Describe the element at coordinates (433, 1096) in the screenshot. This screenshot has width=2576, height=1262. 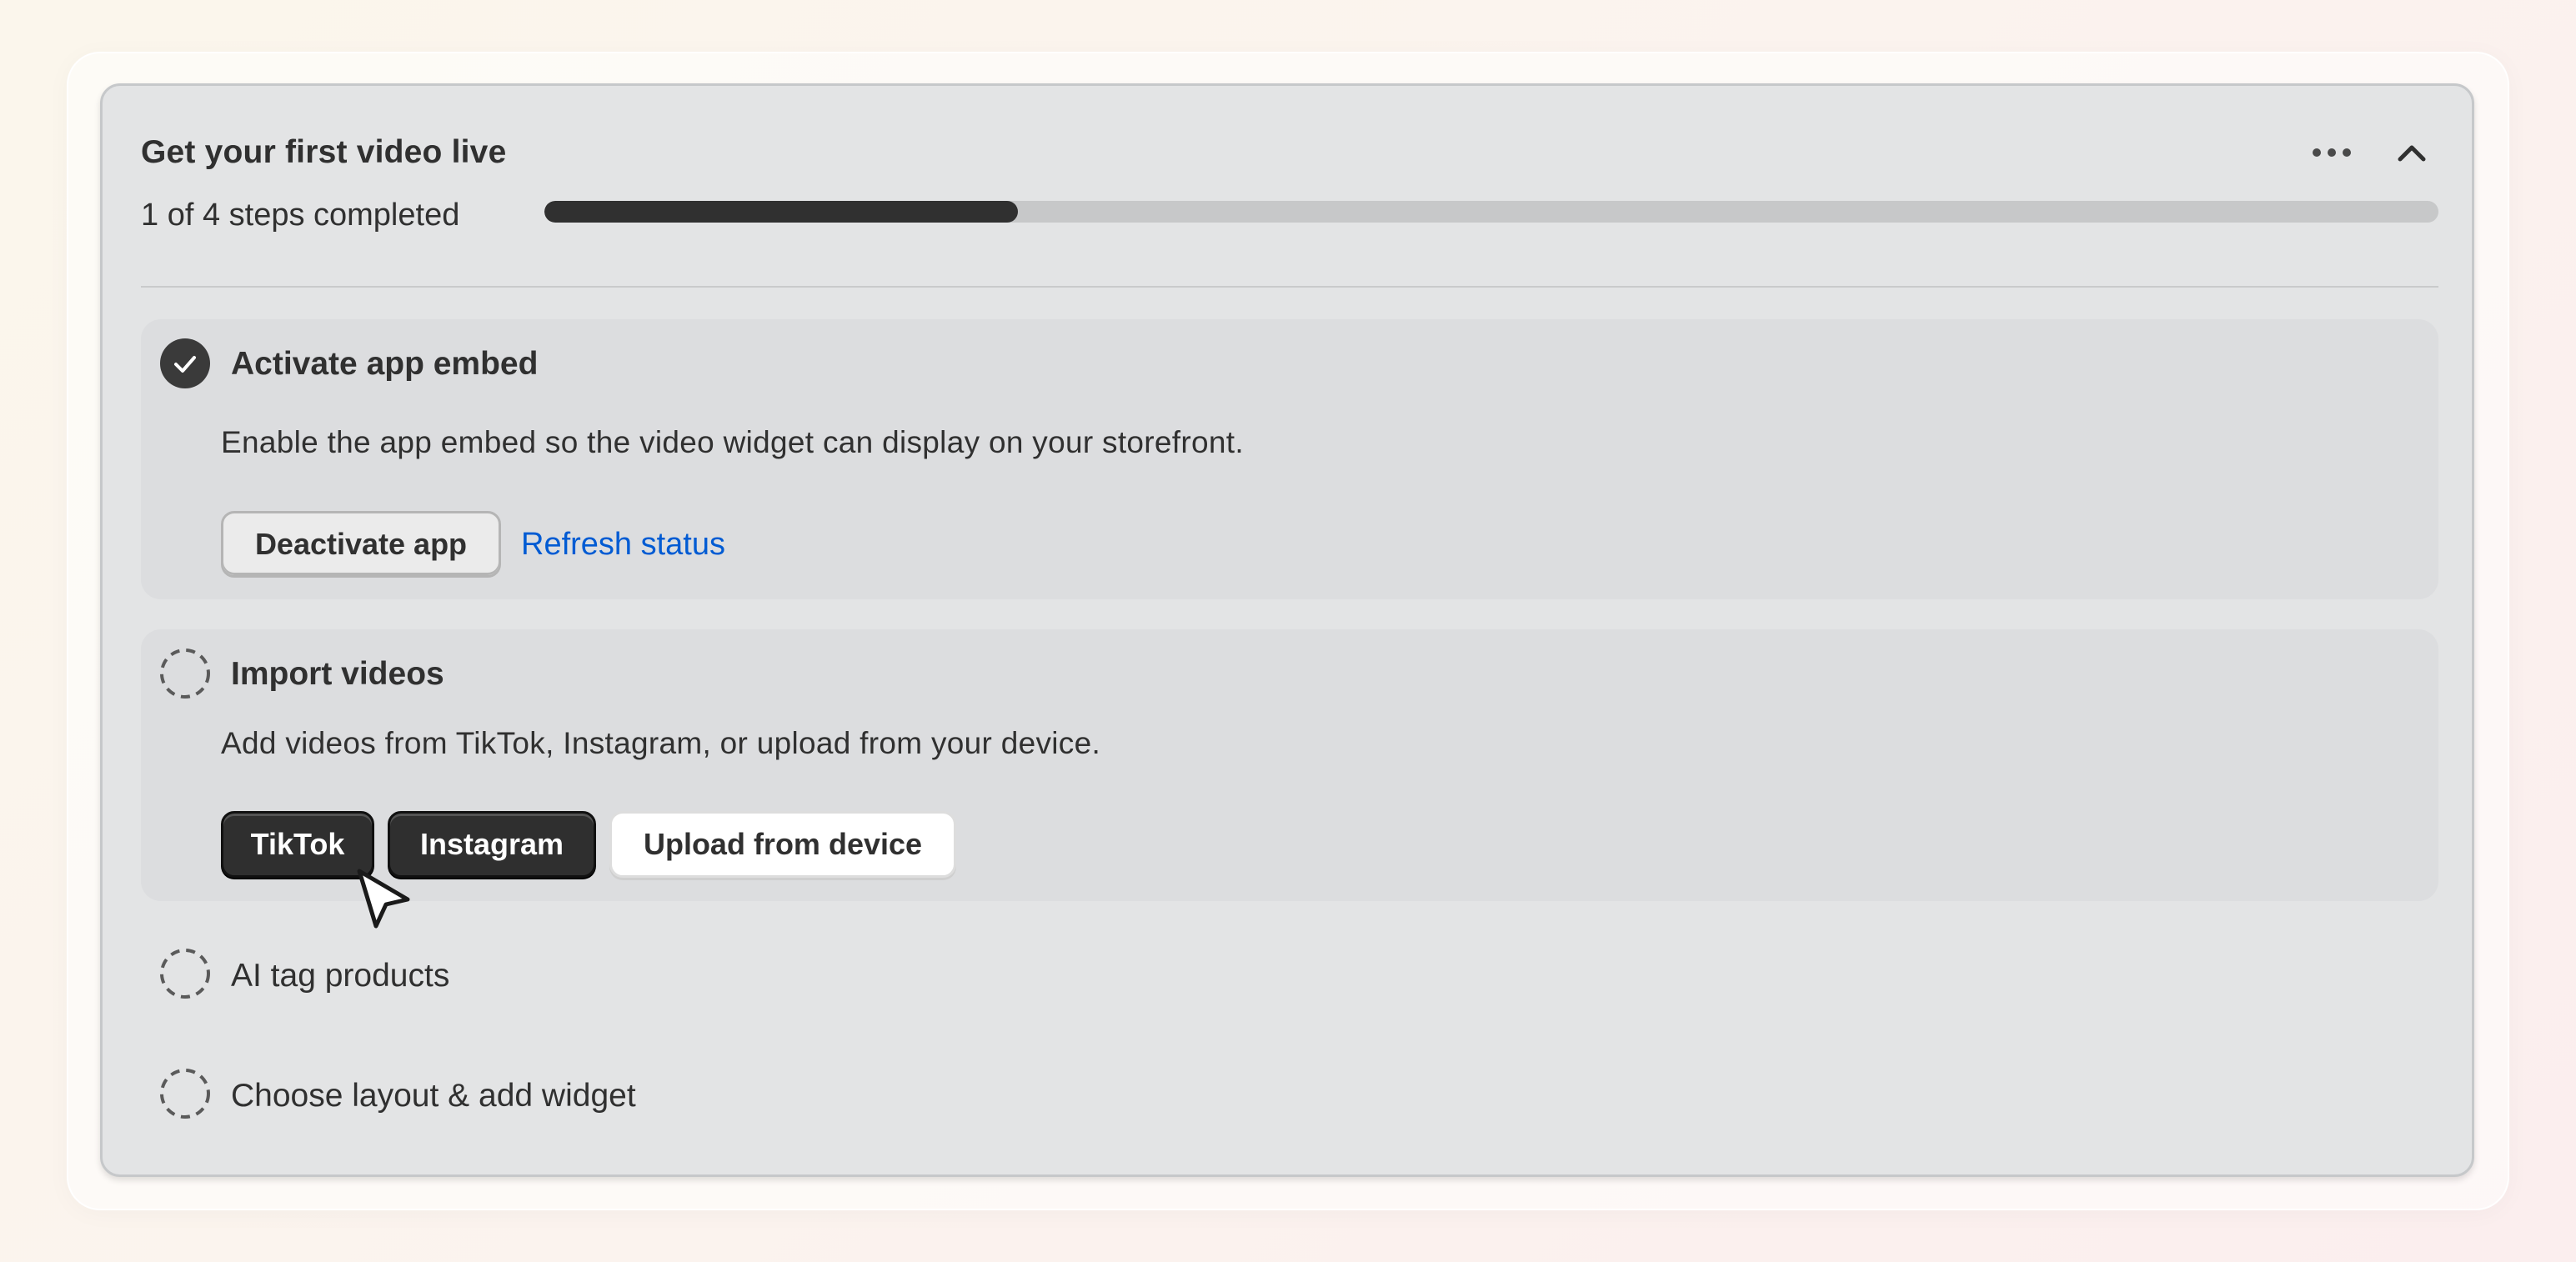
I see `step-title: Choose layout & add widget` at that location.